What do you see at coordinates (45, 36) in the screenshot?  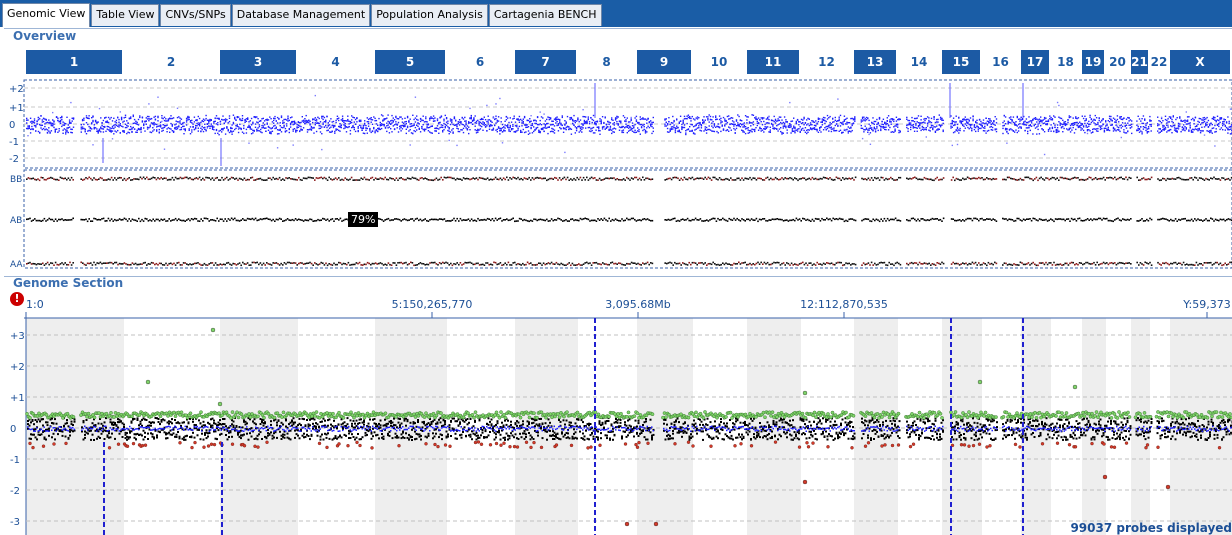 I see `overview-title: Overview` at bounding box center [45, 36].